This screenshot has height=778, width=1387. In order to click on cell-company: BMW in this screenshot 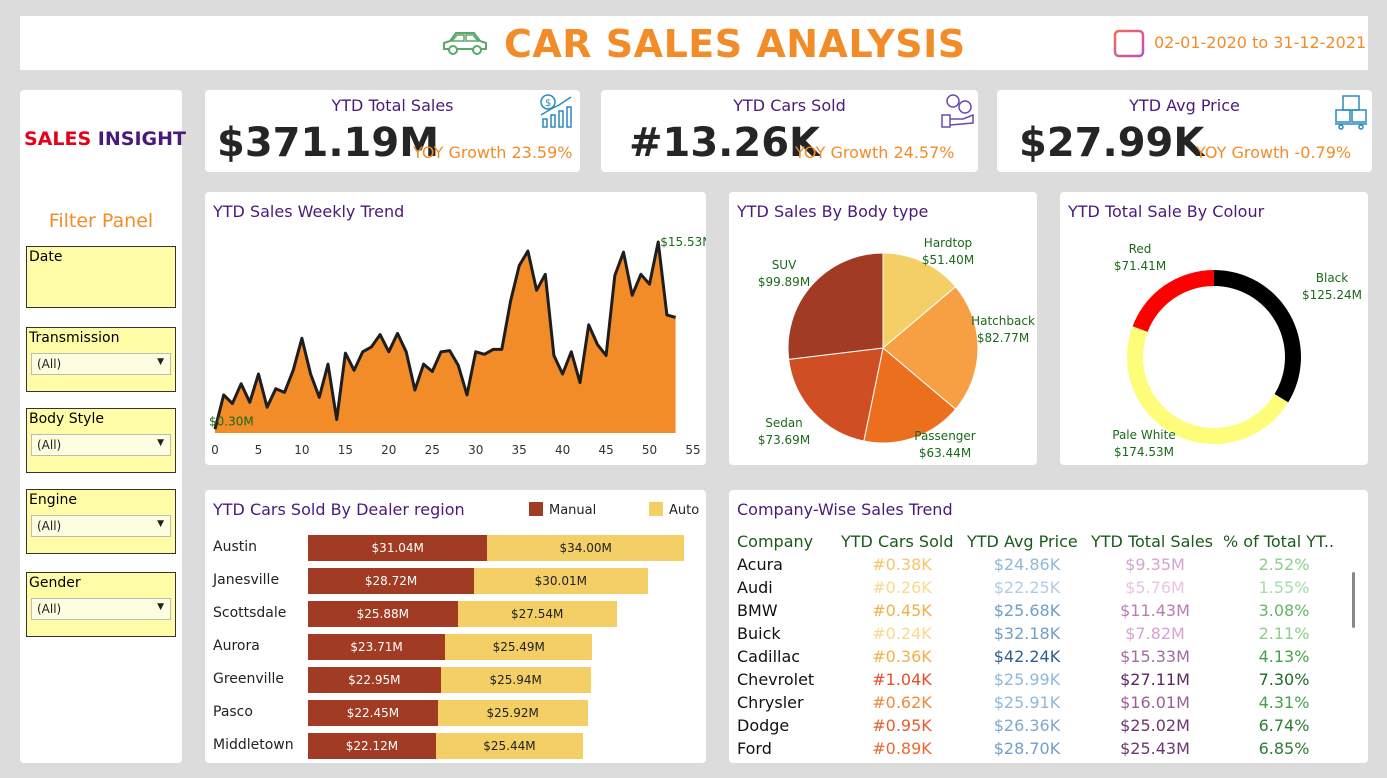, I will do `click(757, 610)`.